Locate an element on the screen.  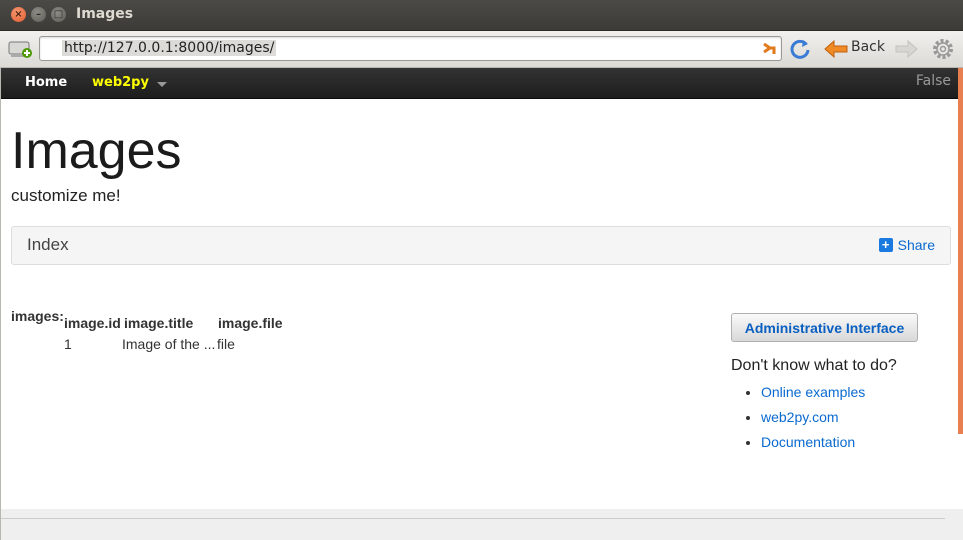
web2py-site-link: web2py.com is located at coordinates (800, 417).